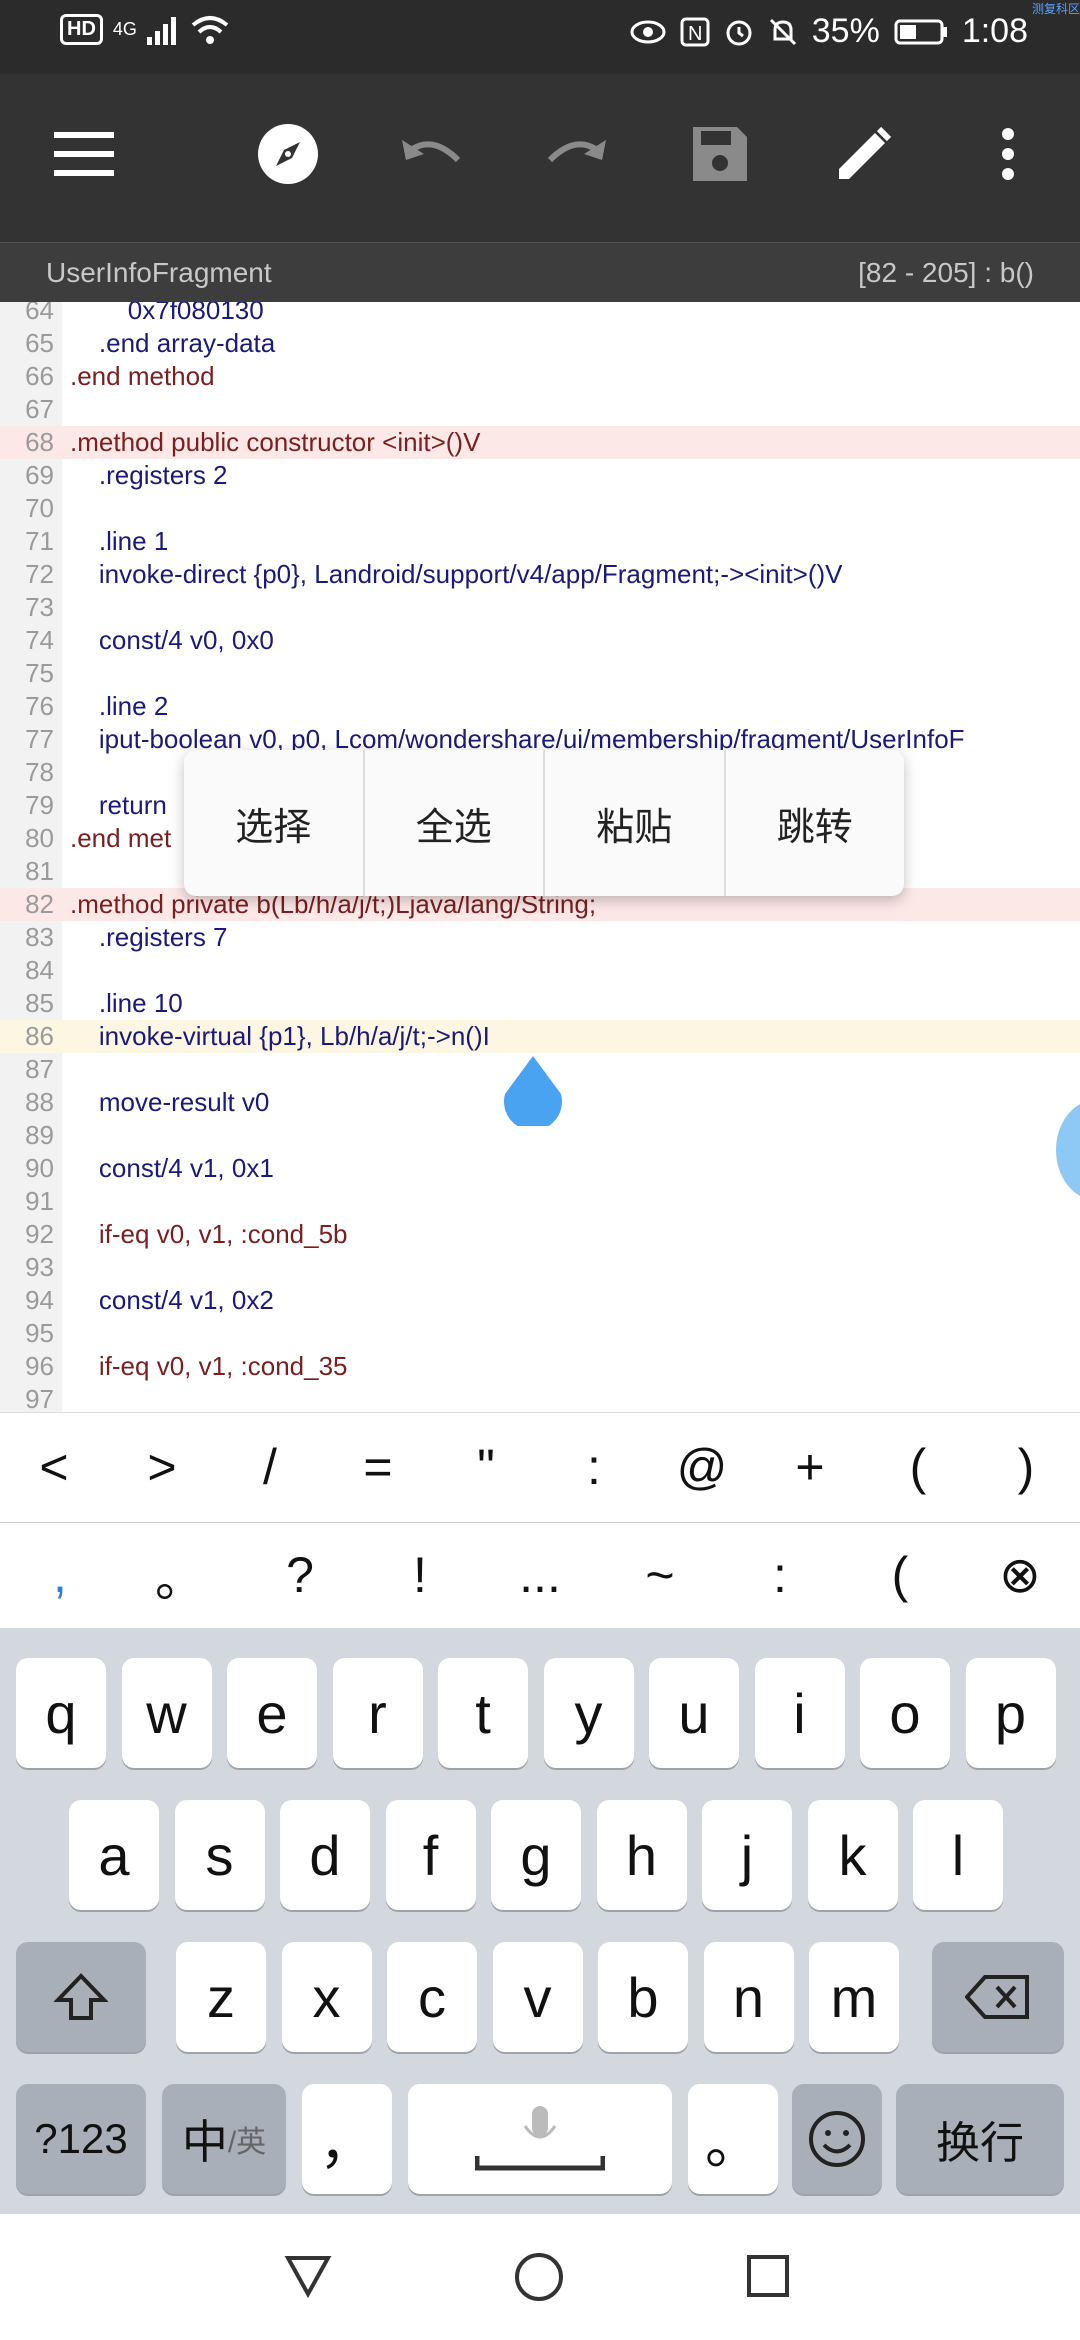 This screenshot has height=2340, width=1080. What do you see at coordinates (378, 1467) in the screenshot?
I see `symbol-key: =` at bounding box center [378, 1467].